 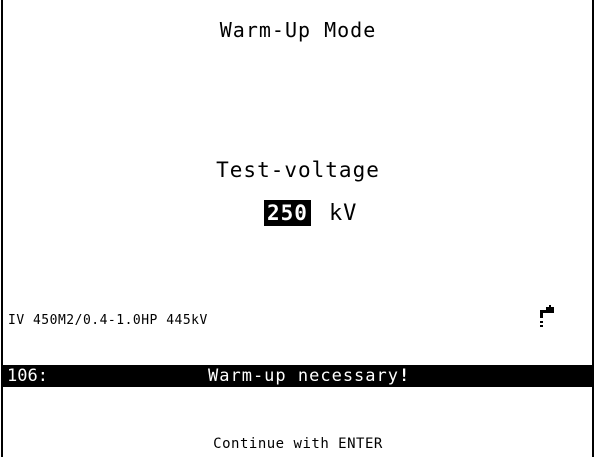 I want to click on test-voltage-row: 250 kV, so click(x=310, y=213).